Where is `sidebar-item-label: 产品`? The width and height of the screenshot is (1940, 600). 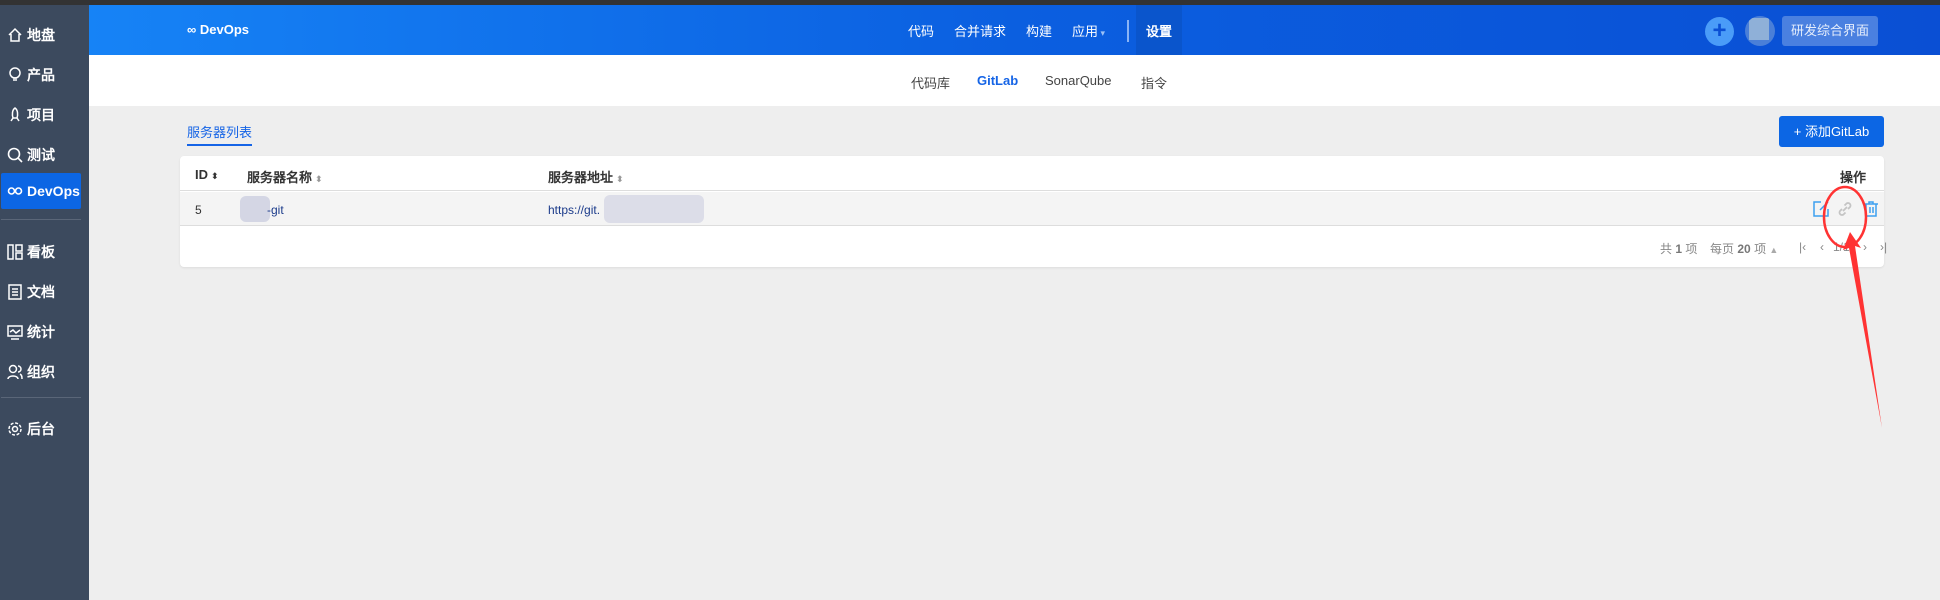 sidebar-item-label: 产品 is located at coordinates (41, 75).